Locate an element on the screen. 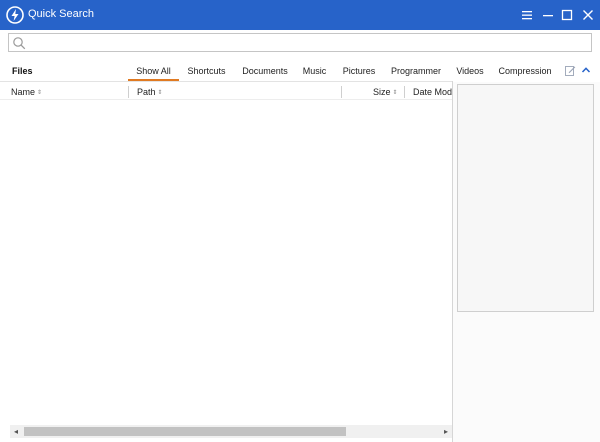 The image size is (600, 442). app-title: Quick Search is located at coordinates (61, 14).